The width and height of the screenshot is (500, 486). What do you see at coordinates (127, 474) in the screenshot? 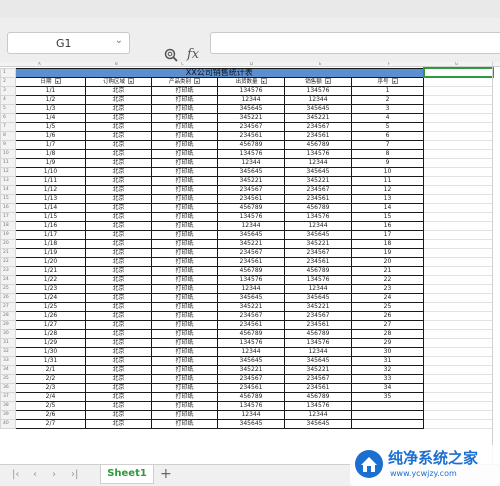
I see `tab-sheet1: Sheet1` at bounding box center [127, 474].